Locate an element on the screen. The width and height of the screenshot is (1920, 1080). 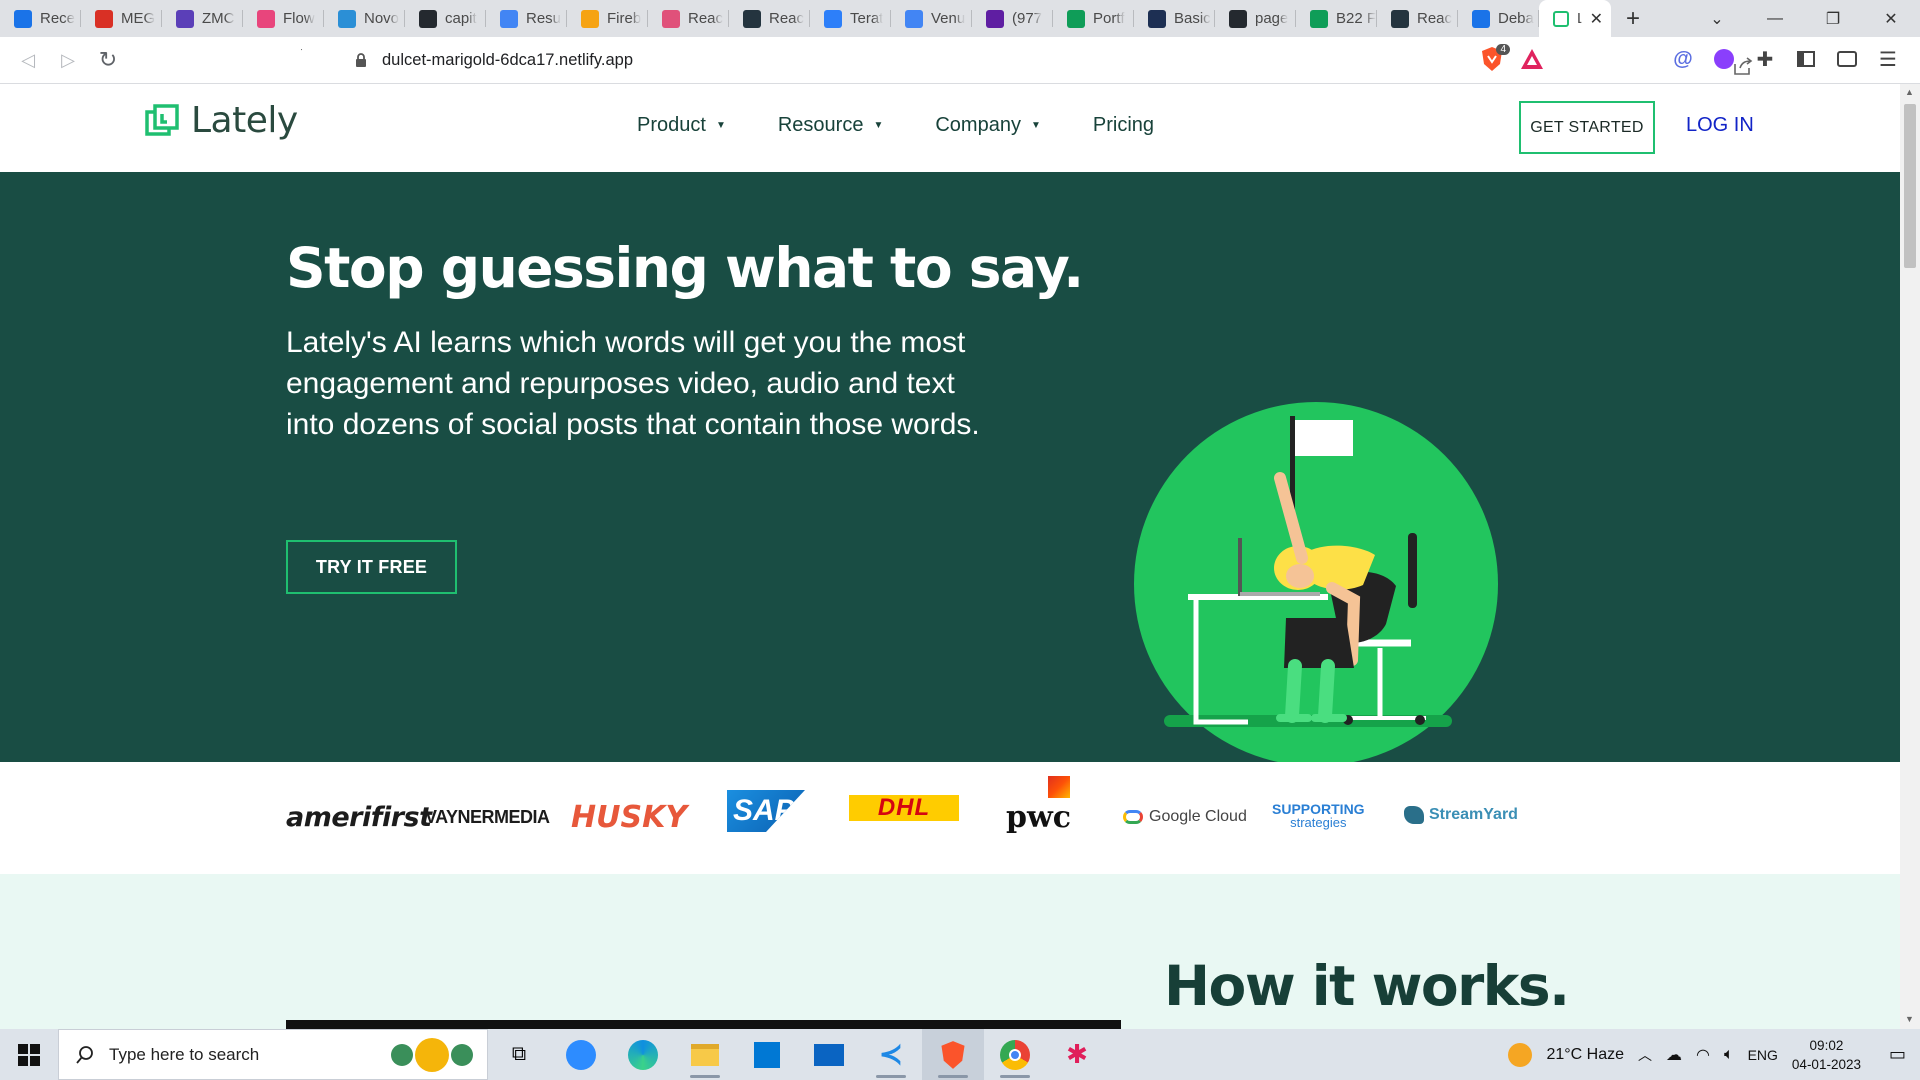
address-bar: dulcet-marigold-6dca17.netlify.app is located at coordinates (1025, 60).